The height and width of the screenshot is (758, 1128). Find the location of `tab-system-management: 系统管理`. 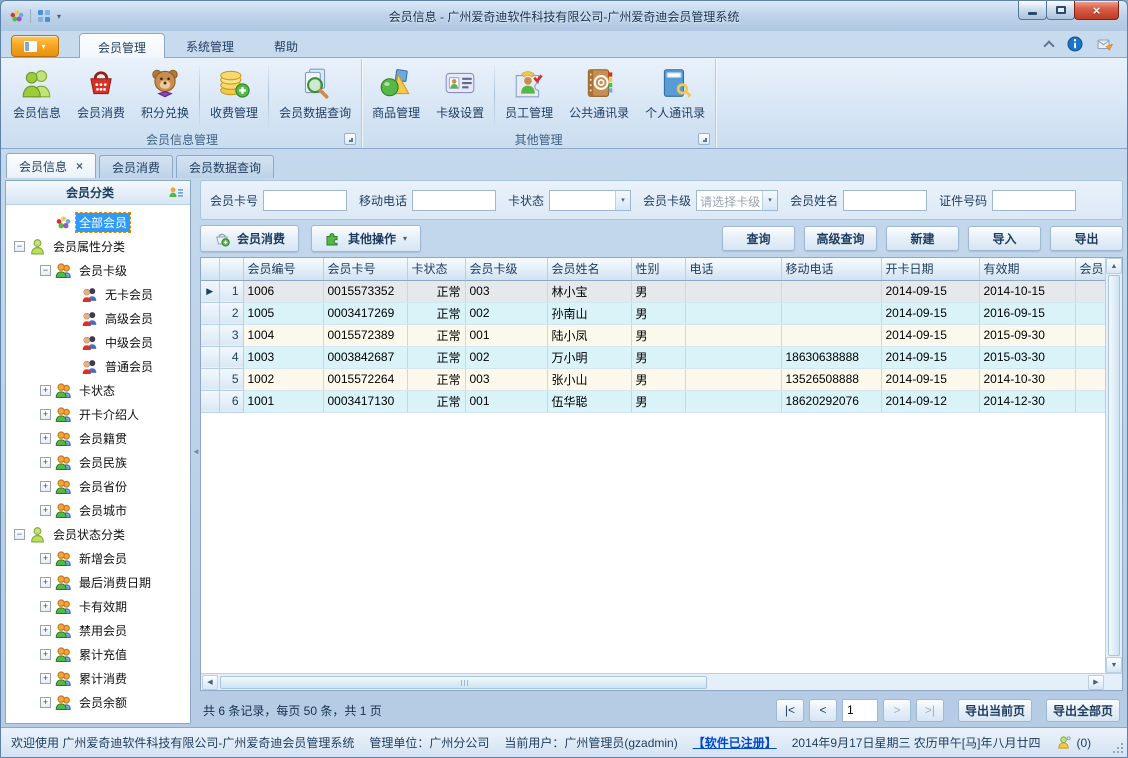

tab-system-management: 系统管理 is located at coordinates (210, 44).